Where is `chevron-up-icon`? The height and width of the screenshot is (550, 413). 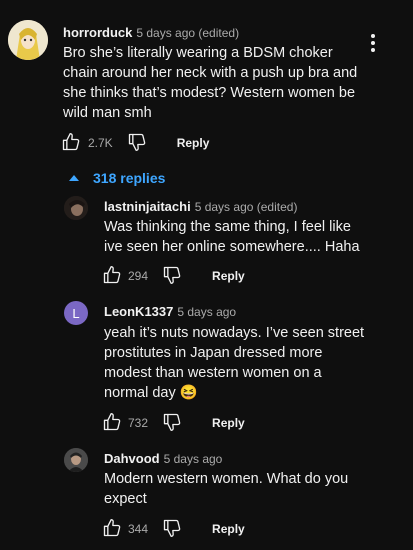 chevron-up-icon is located at coordinates (74, 178).